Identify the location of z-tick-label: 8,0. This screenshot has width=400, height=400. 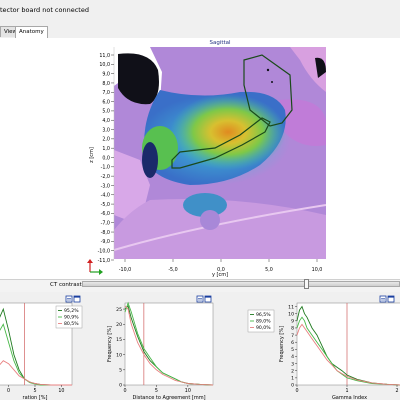
(106, 84).